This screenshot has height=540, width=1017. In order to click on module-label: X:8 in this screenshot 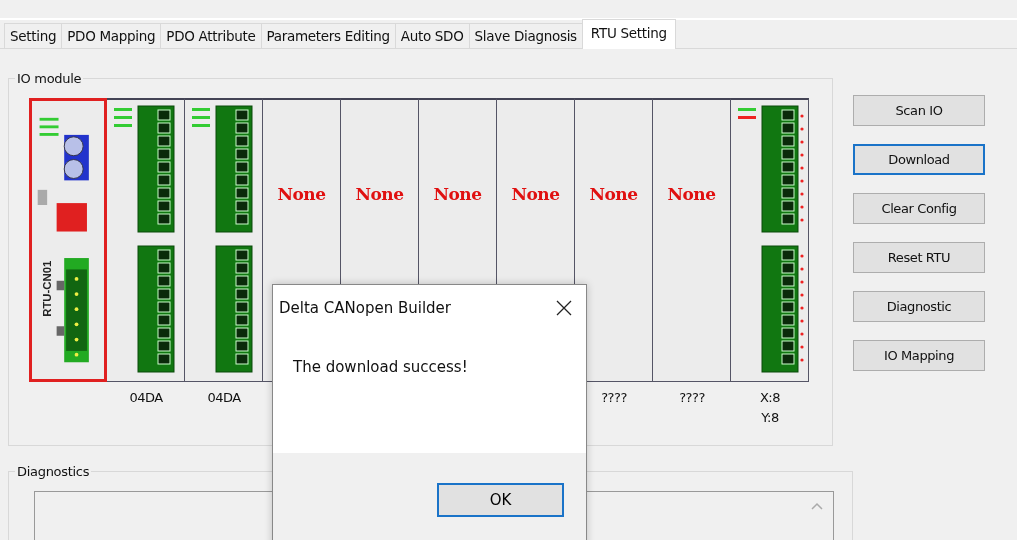, I will do `click(770, 398)`.